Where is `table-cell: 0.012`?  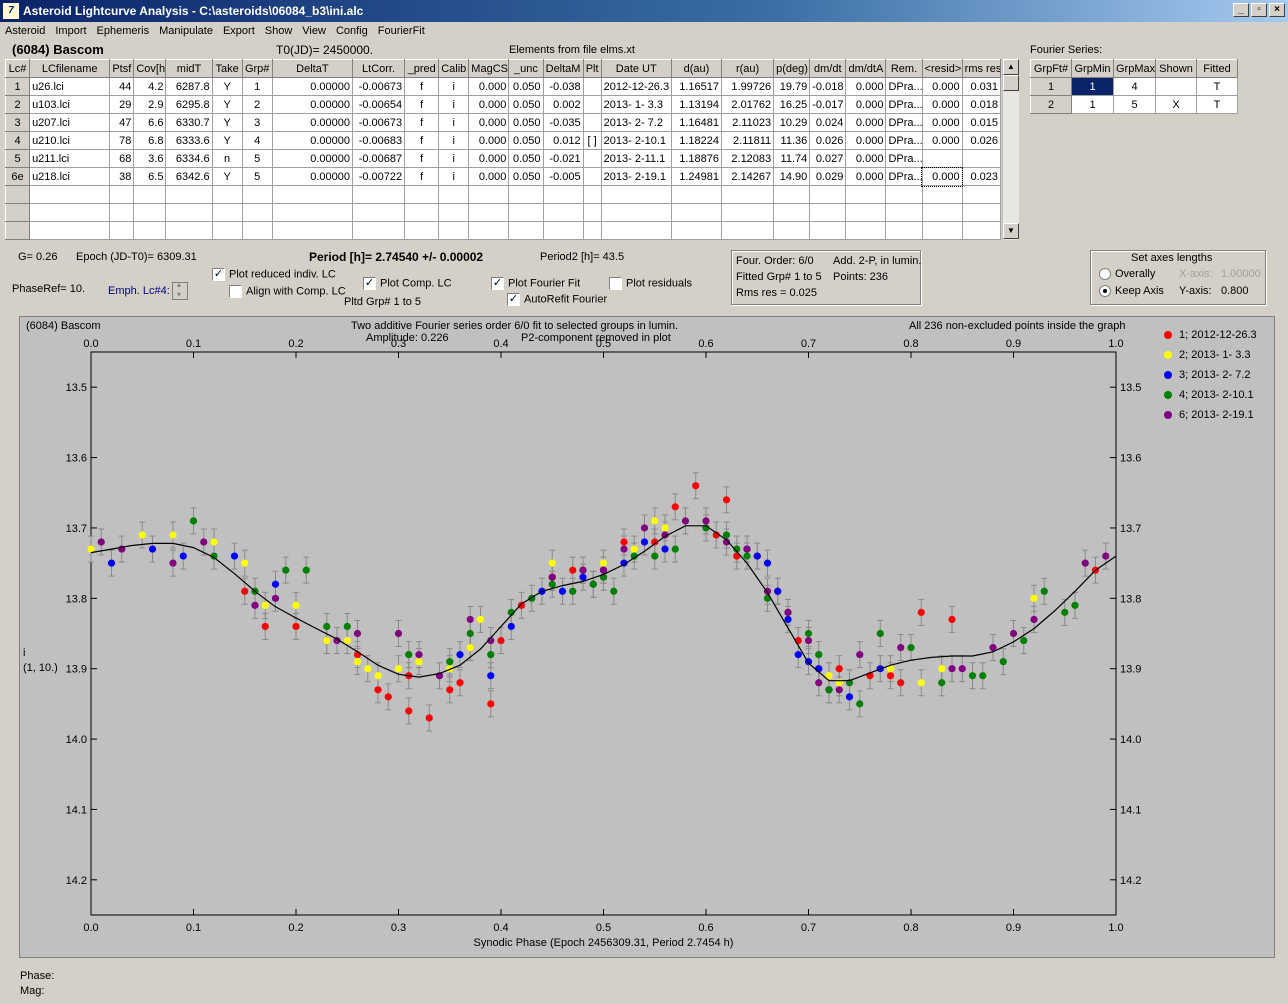
table-cell: 0.012 is located at coordinates (563, 140).